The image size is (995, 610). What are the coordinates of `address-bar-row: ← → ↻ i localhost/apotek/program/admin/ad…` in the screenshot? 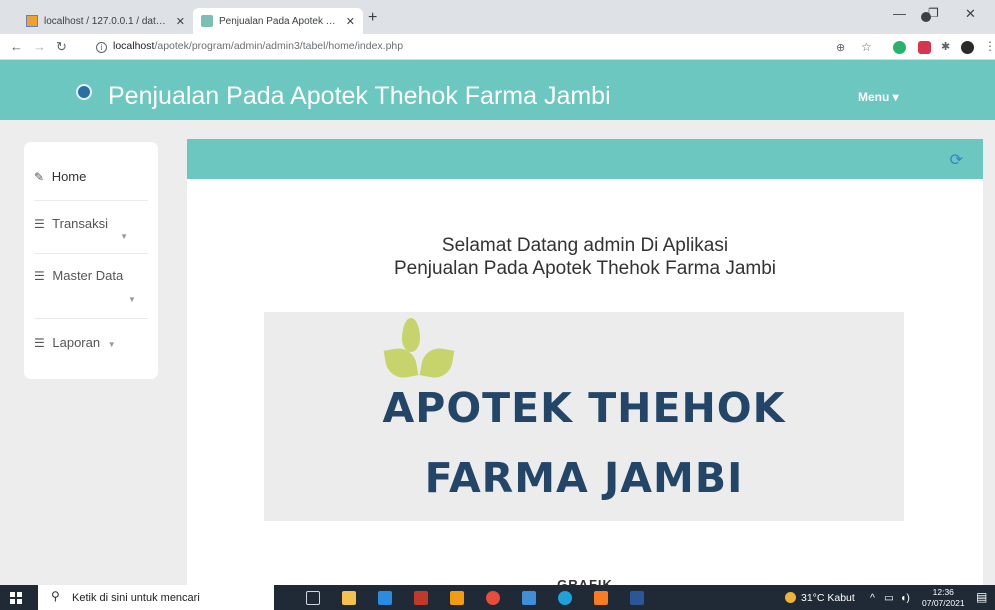 It's located at (497, 47).